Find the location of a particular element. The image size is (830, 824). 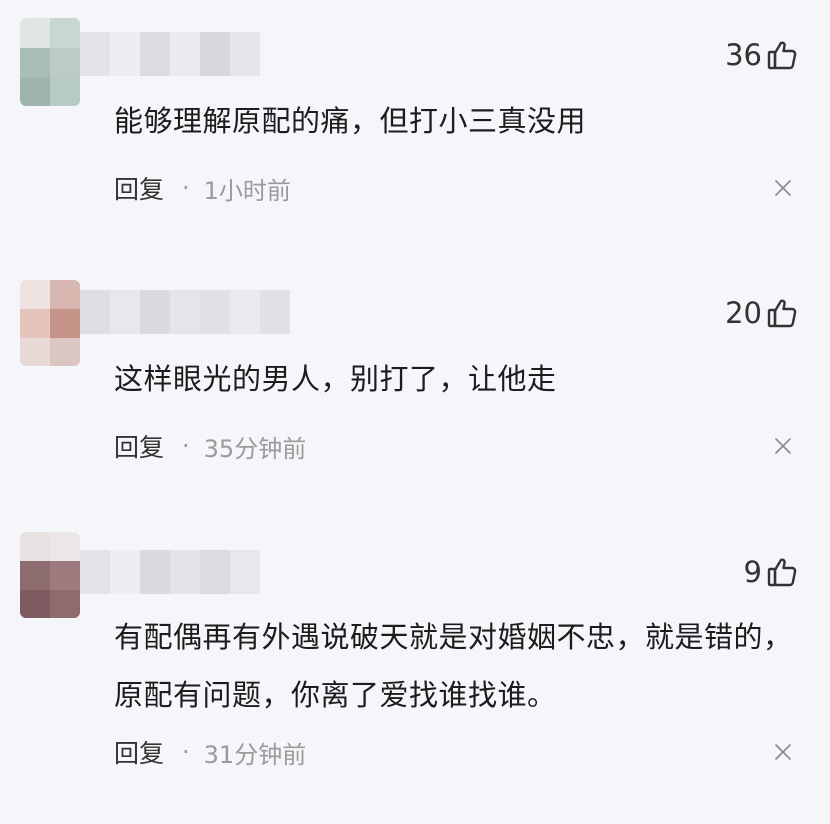

comment-meta: 回复 · 35分钟前 is located at coordinates (210, 446).